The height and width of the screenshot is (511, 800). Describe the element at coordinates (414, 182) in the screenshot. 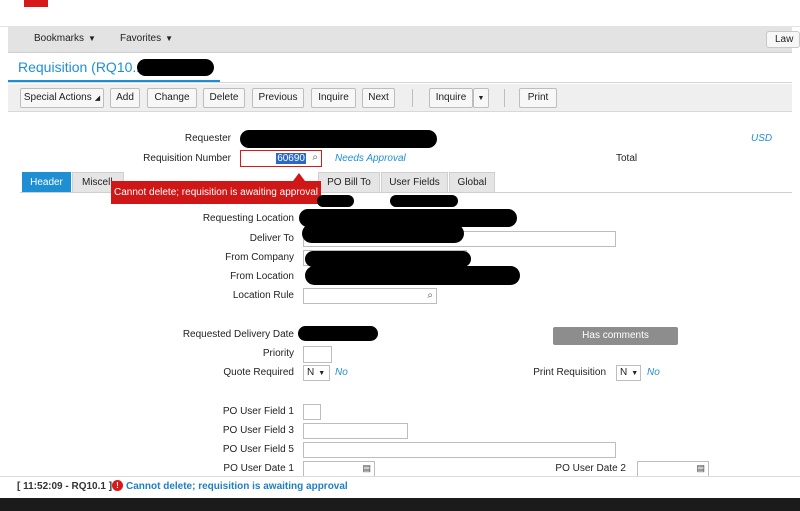

I see `tab-user-fields: User Fields` at that location.